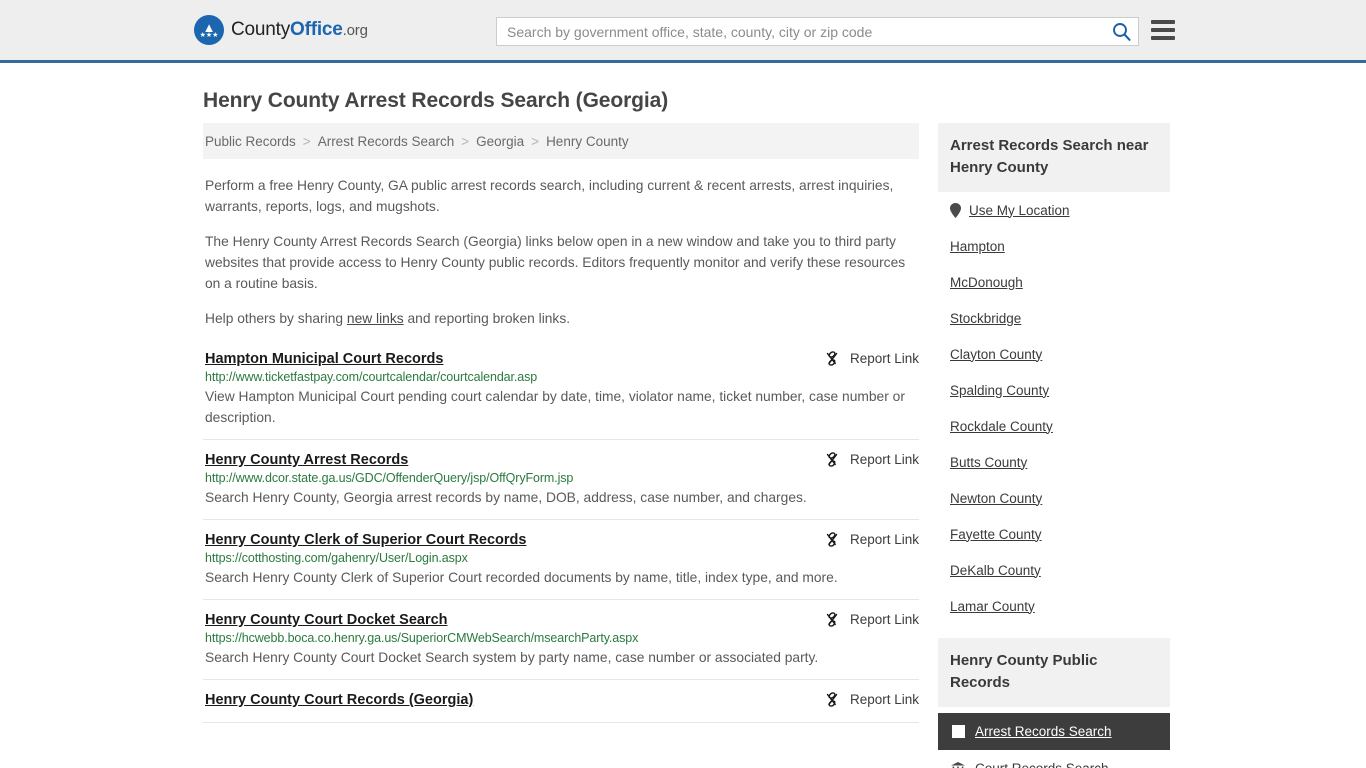 Image resolution: width=1366 pixels, height=768 pixels. I want to click on brand-part-org: .org, so click(355, 30).